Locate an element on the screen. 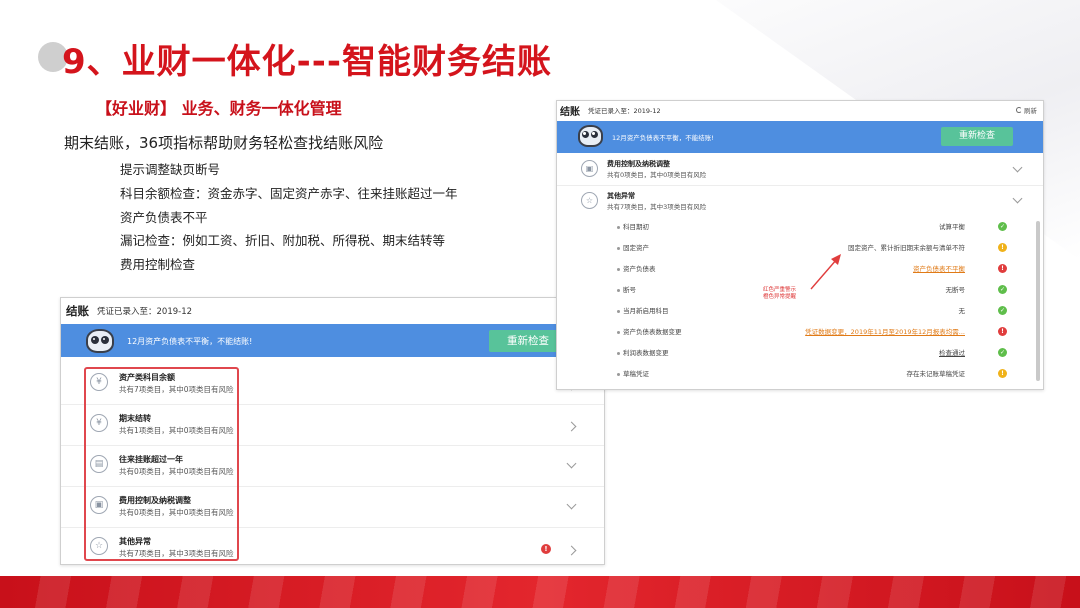  annotation-line: 红色严重警示 is located at coordinates (780, 290).